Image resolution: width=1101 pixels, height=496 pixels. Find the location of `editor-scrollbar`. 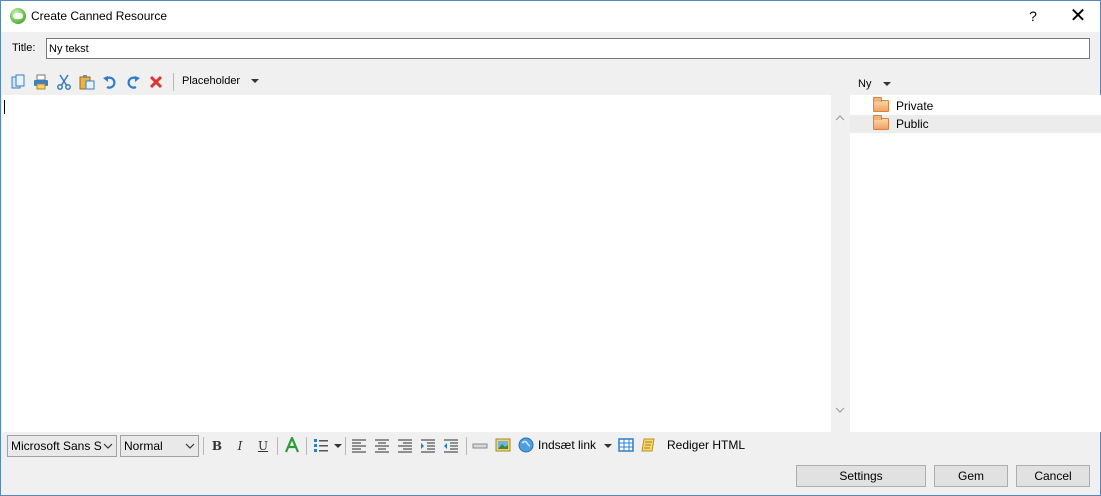

editor-scrollbar is located at coordinates (840, 263).